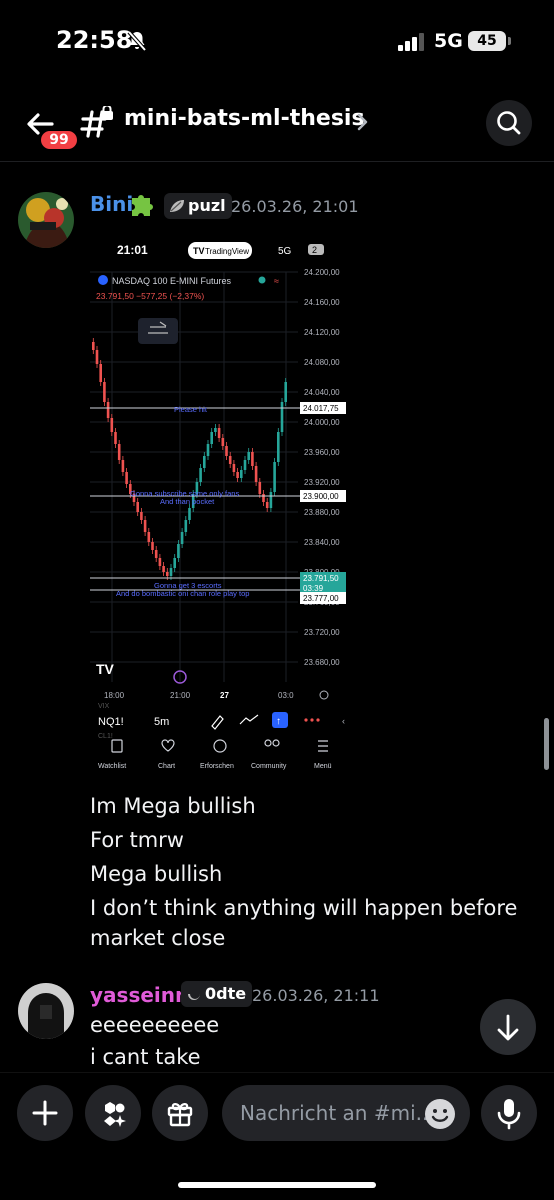  Describe the element at coordinates (322, 632) in the screenshot. I see `embed-y-tick: 23.720,00` at that location.